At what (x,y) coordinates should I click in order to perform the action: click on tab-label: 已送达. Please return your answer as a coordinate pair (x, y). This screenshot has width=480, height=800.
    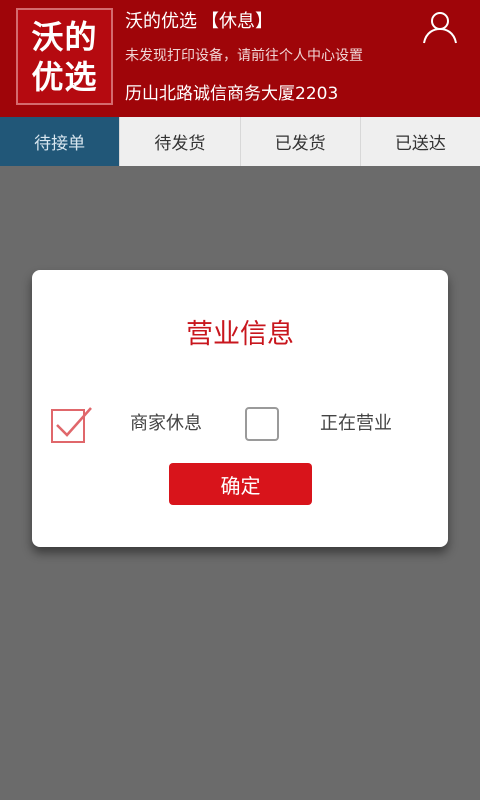
    Looking at the image, I should click on (420, 144).